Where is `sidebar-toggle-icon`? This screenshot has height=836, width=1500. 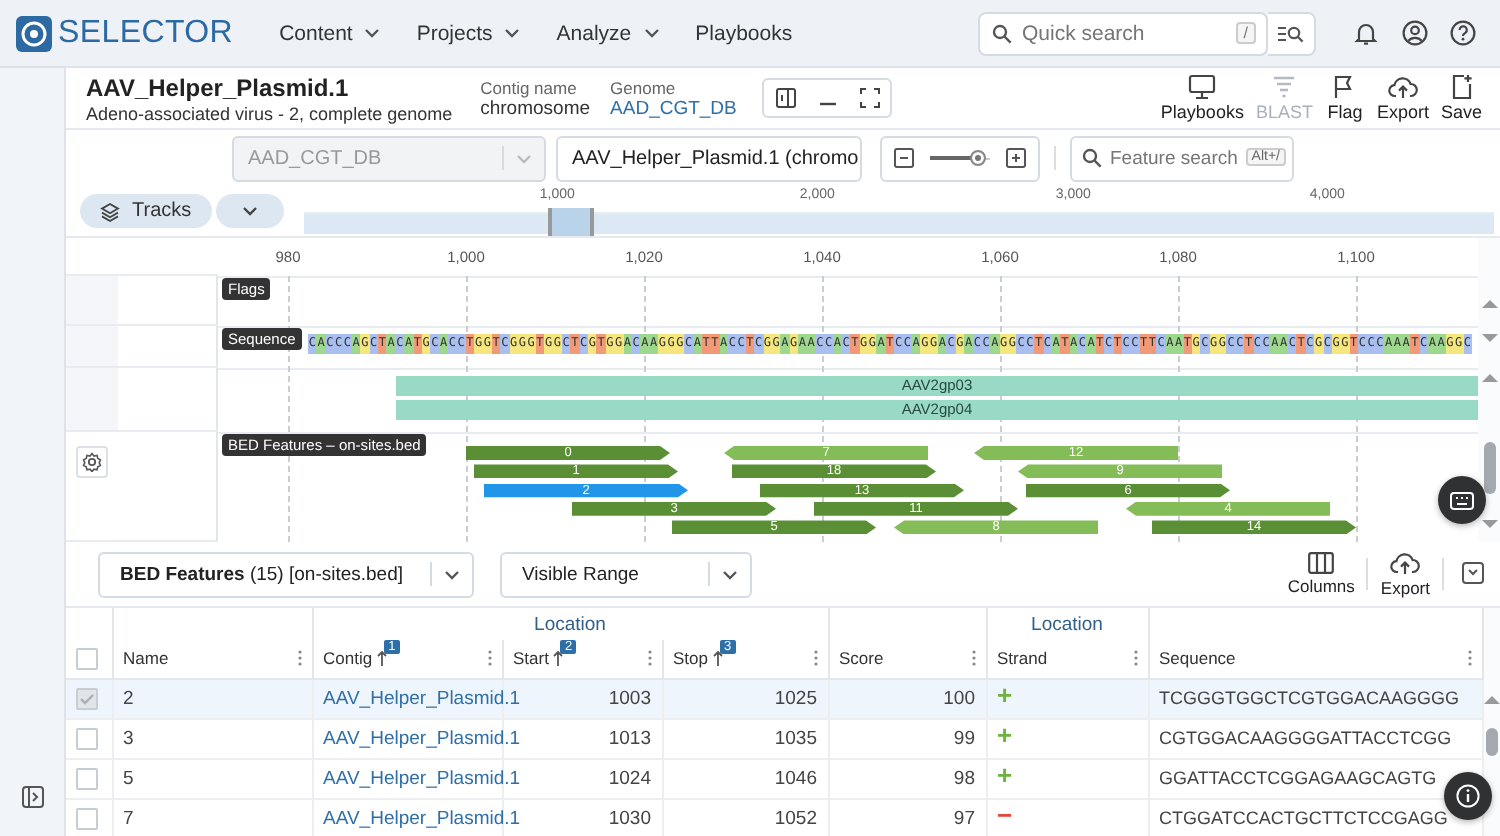 sidebar-toggle-icon is located at coordinates (32, 797).